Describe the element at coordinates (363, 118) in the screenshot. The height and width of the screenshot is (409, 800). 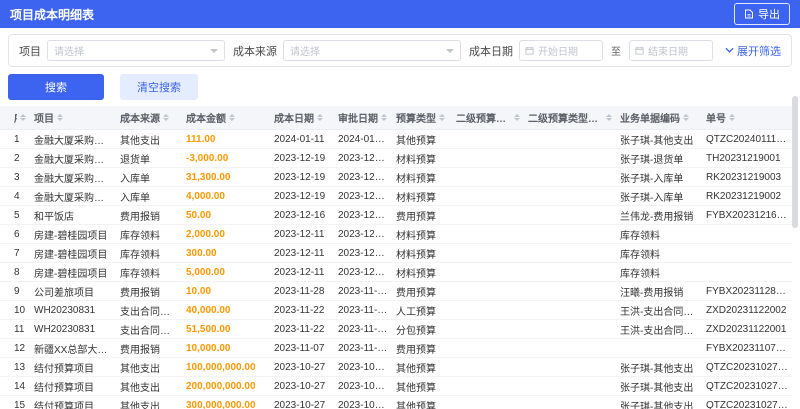
I see `column-header-5: 审批日期` at that location.